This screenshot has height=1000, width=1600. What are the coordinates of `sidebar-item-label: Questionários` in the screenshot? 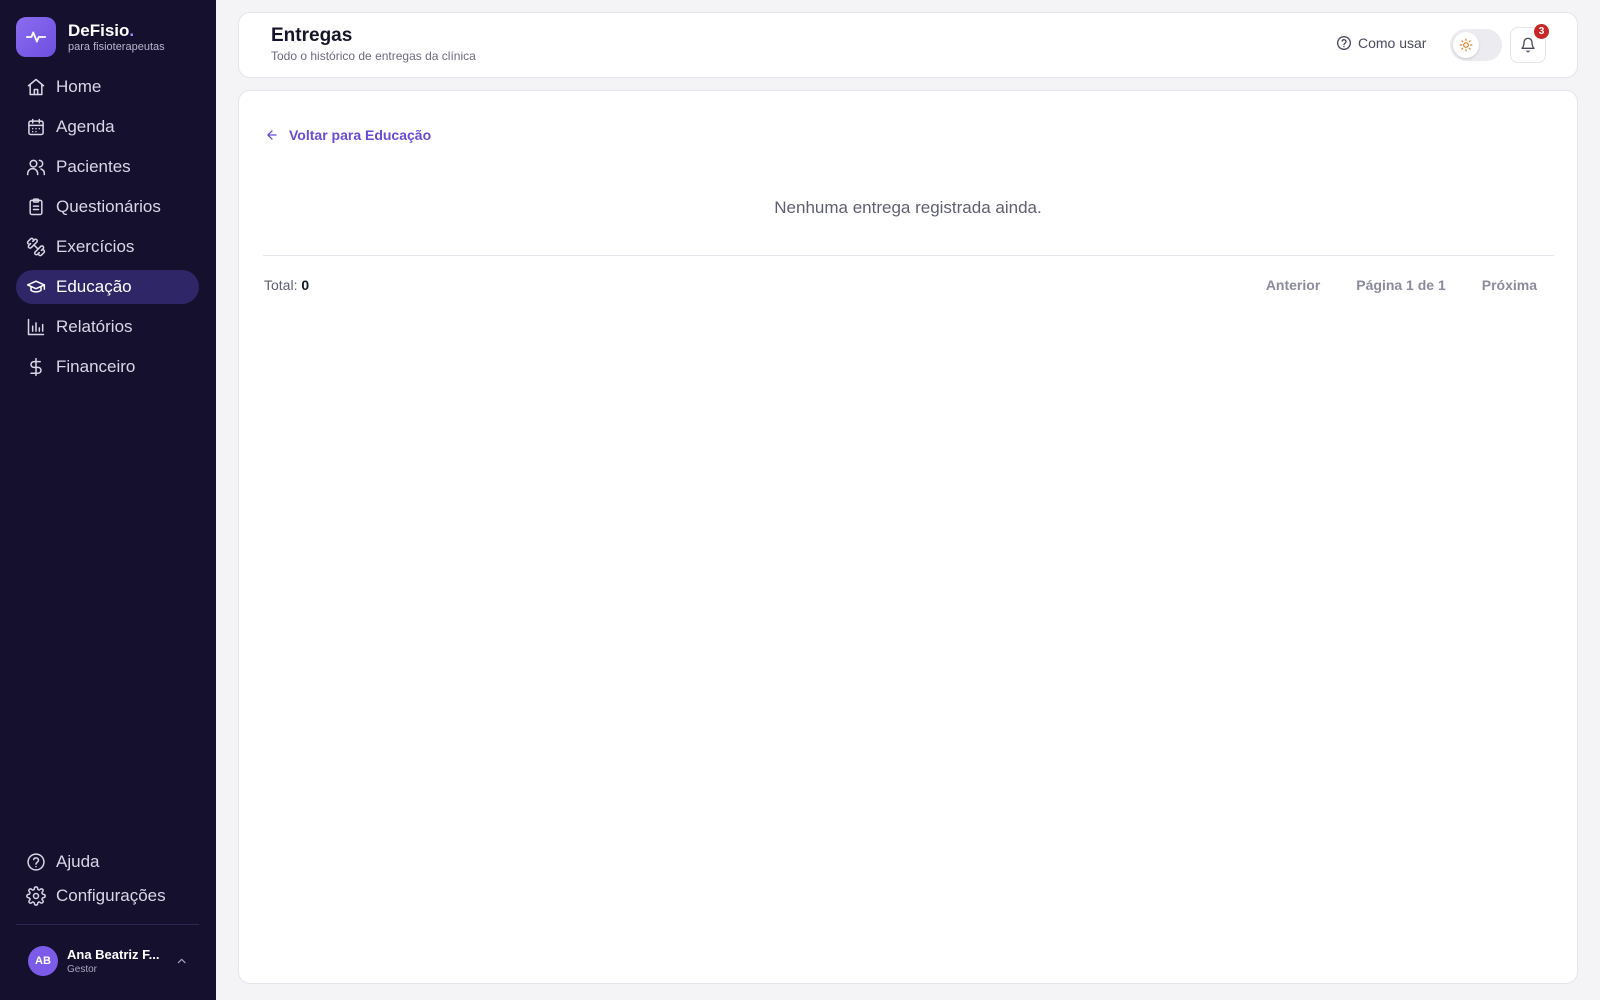 It's located at (108, 206).